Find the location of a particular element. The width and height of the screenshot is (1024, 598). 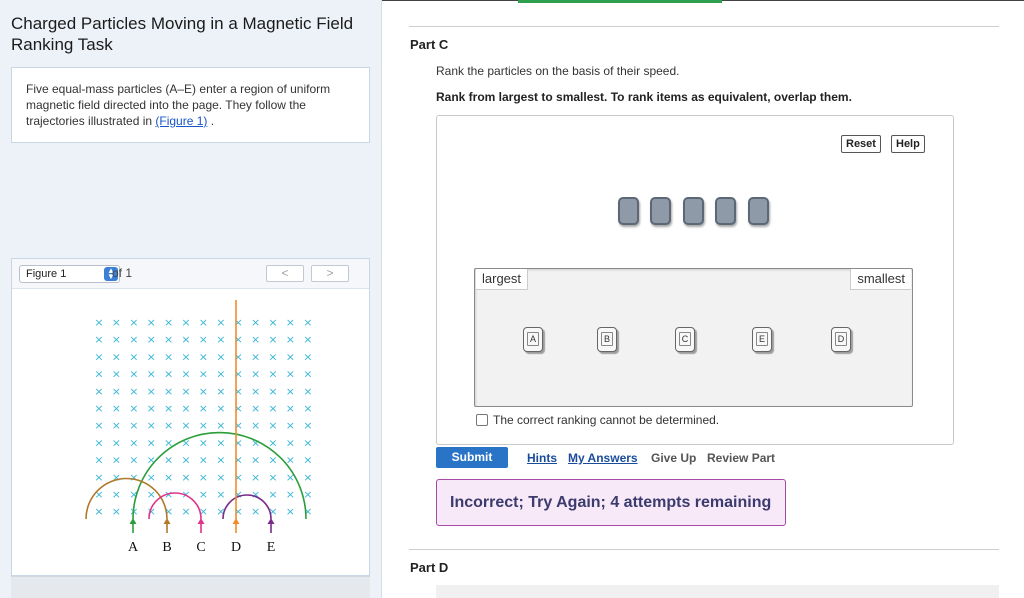

ranking-tile: B is located at coordinates (607, 339).